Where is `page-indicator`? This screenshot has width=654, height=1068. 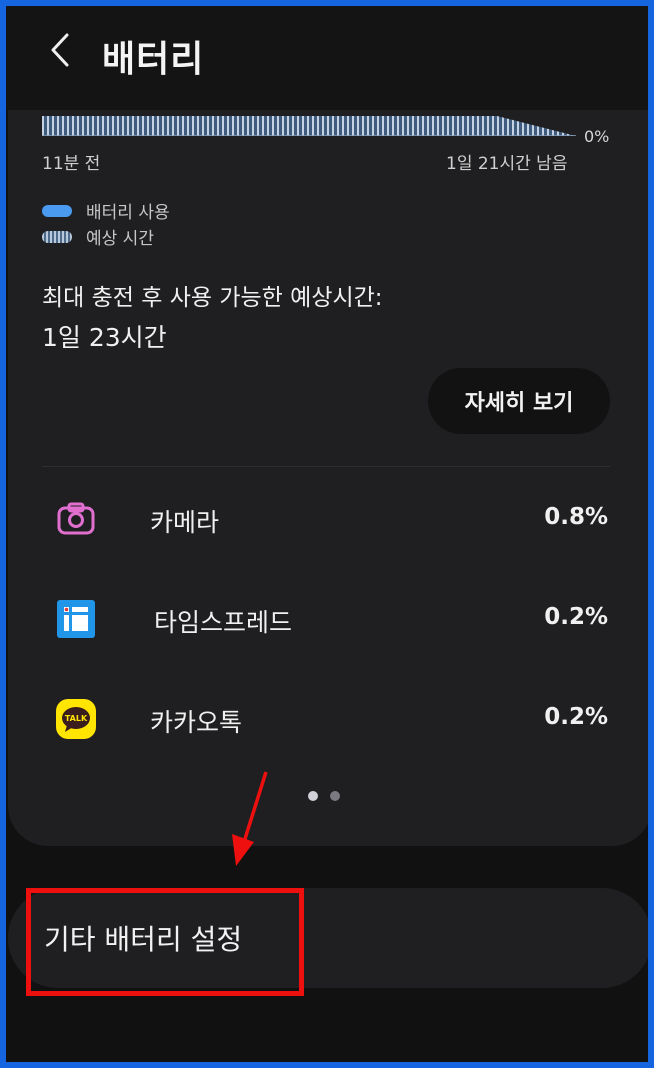 page-indicator is located at coordinates (330, 796).